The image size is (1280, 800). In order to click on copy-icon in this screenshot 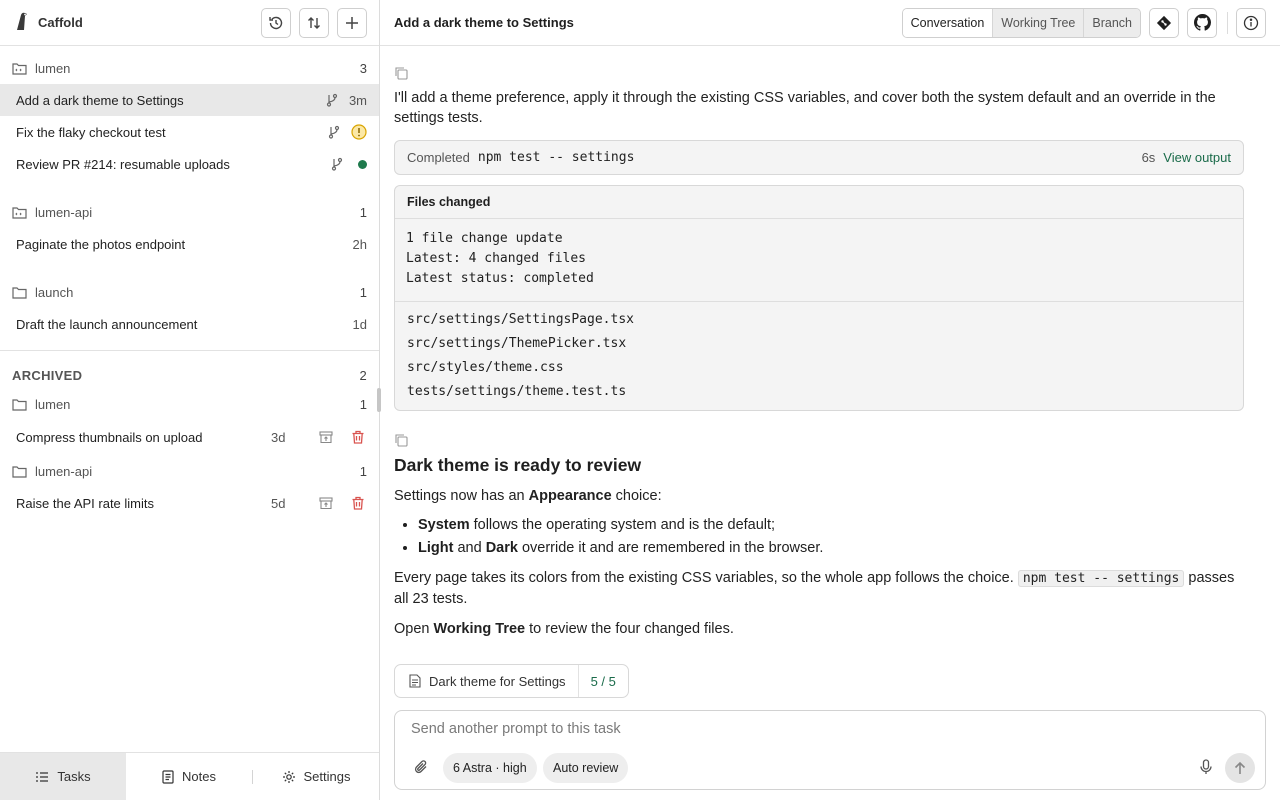, I will do `click(401, 73)`.